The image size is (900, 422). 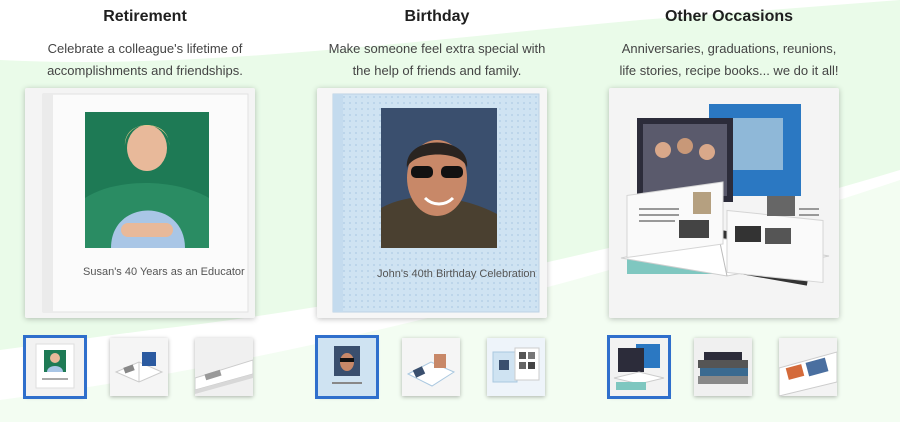 I want to click on other-occasions-title: Other Occasions, so click(x=729, y=16).